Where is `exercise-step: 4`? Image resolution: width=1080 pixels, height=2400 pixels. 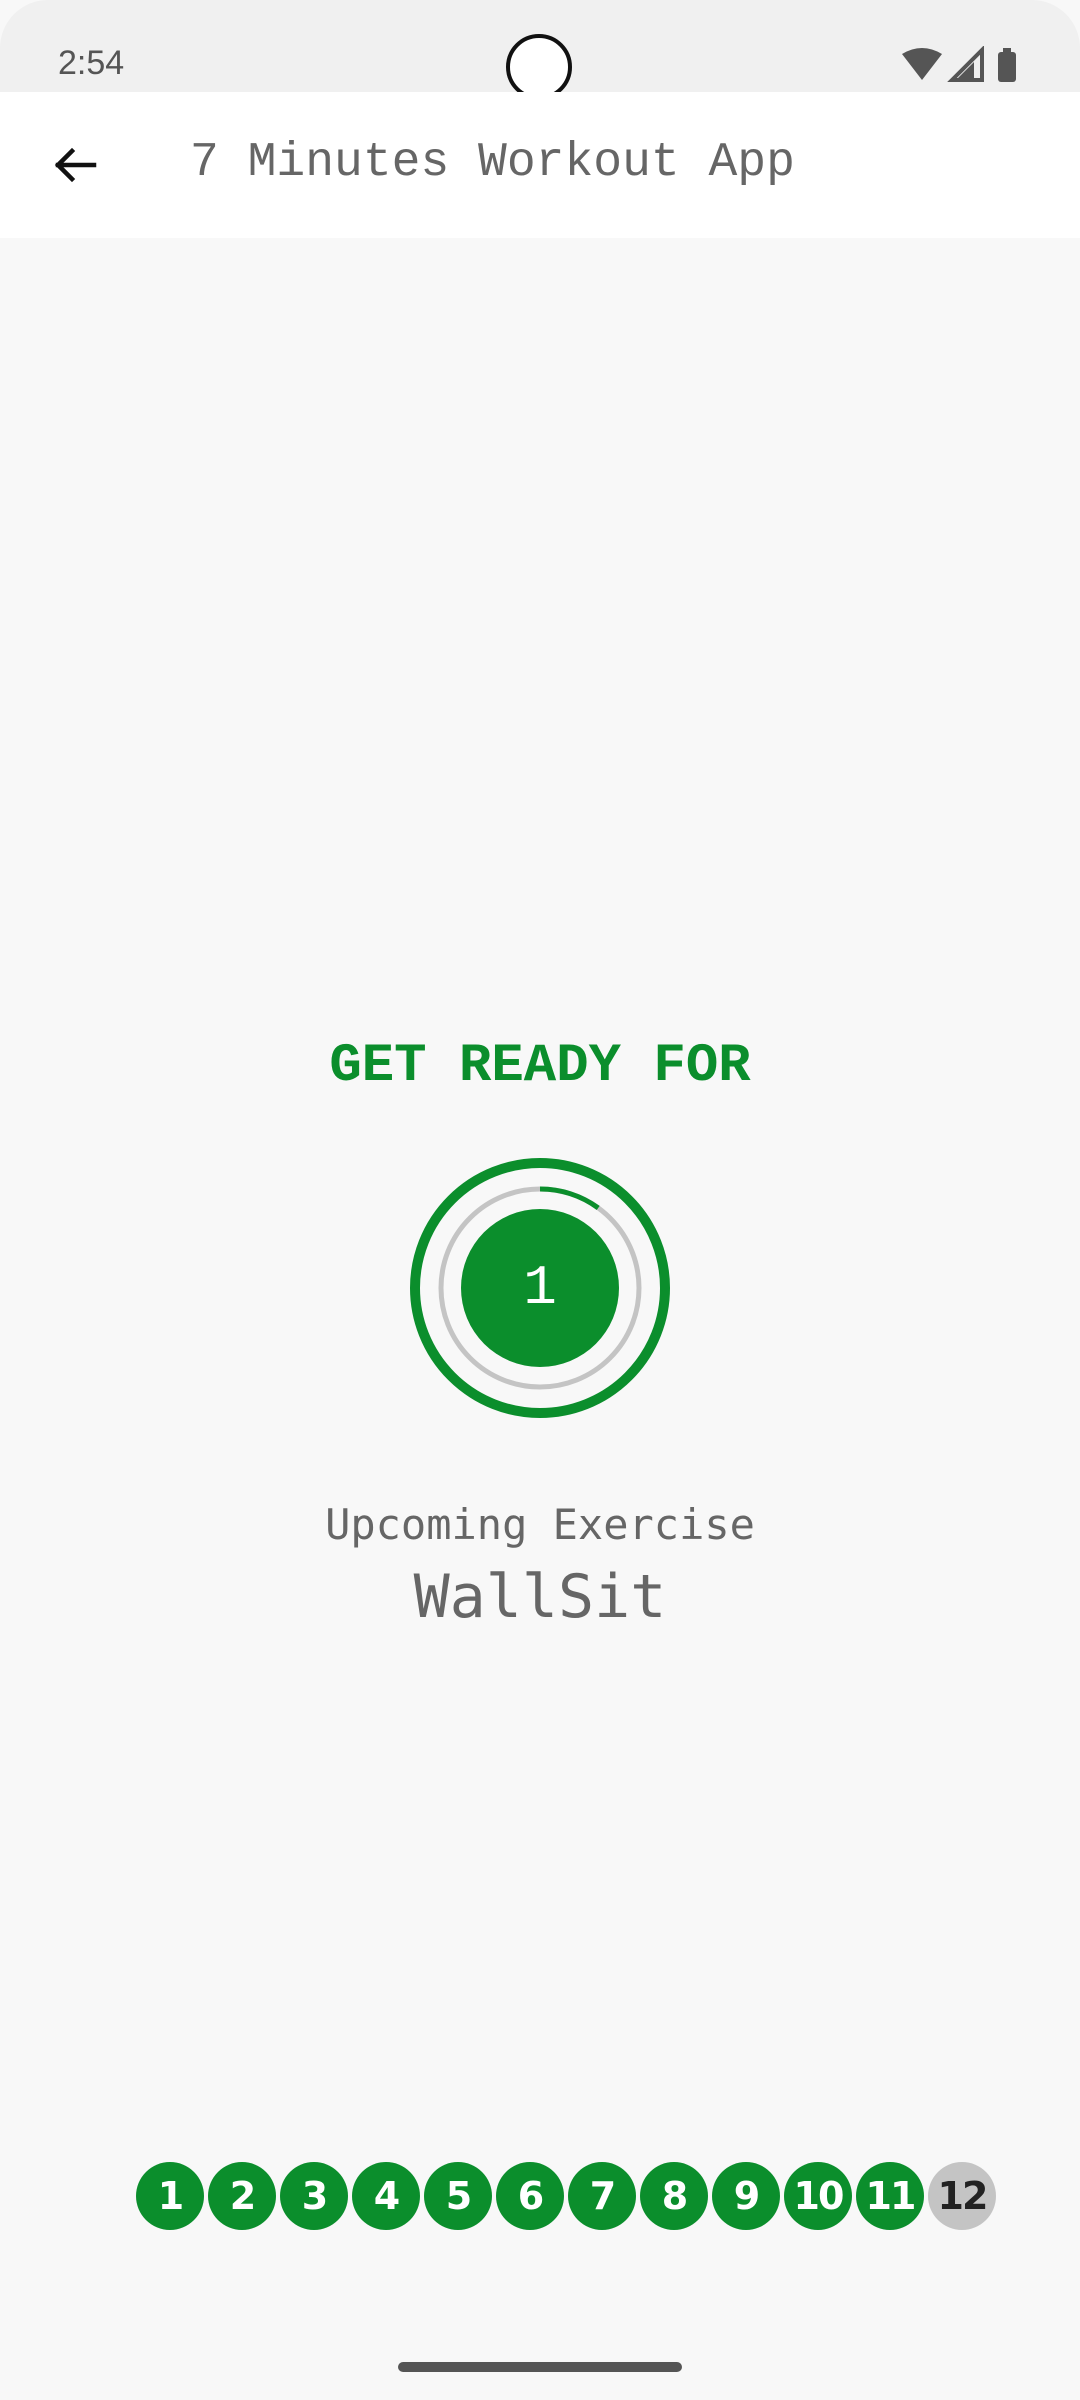
exercise-step: 4 is located at coordinates (386, 2196).